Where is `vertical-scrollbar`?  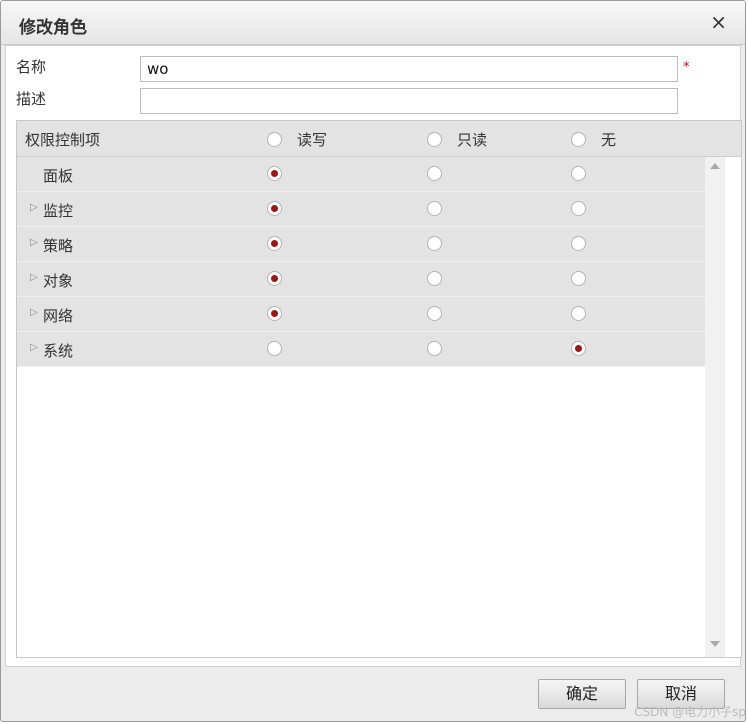 vertical-scrollbar is located at coordinates (715, 407).